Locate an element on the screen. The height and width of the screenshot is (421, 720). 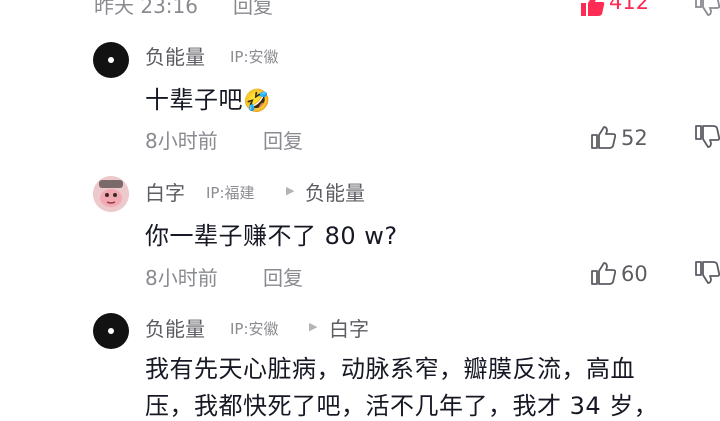
comment-text-content: 十辈子吧 is located at coordinates (194, 100).